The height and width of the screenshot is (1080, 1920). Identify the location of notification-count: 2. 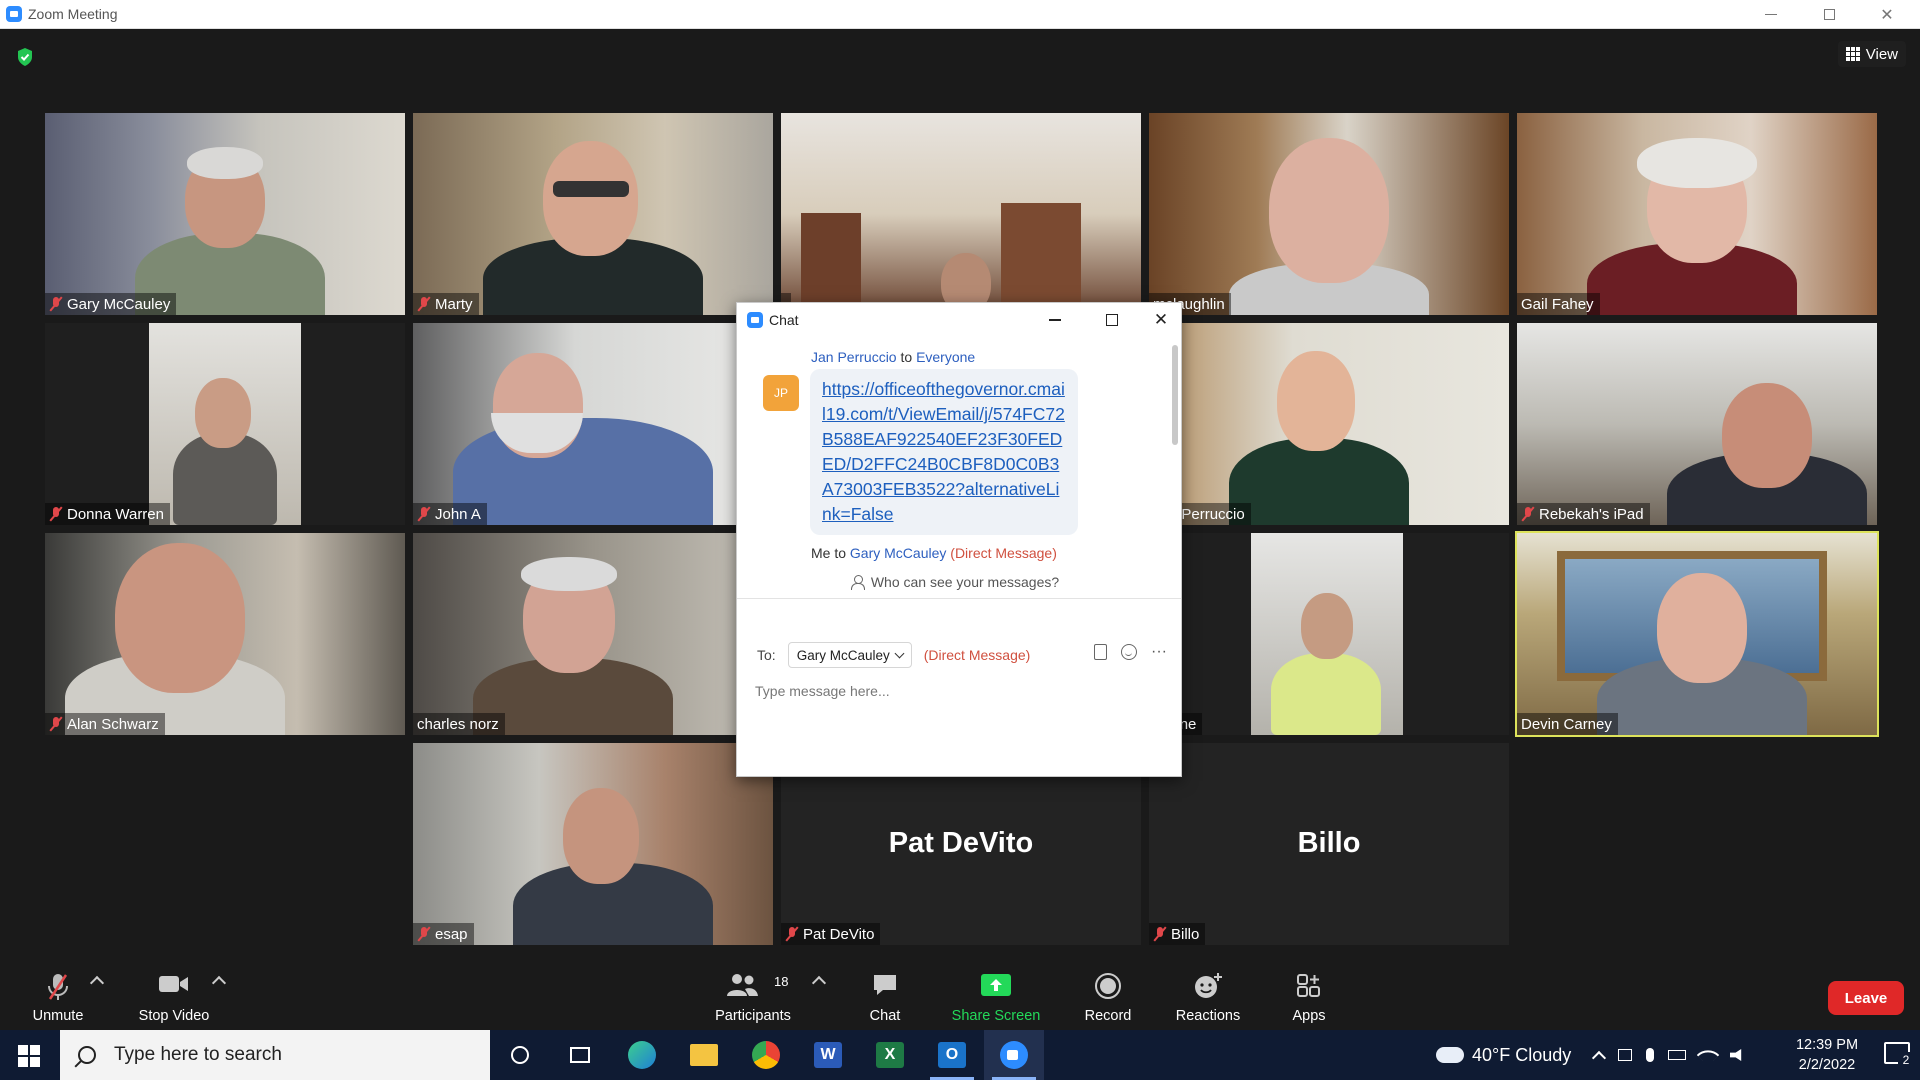
(1906, 1060).